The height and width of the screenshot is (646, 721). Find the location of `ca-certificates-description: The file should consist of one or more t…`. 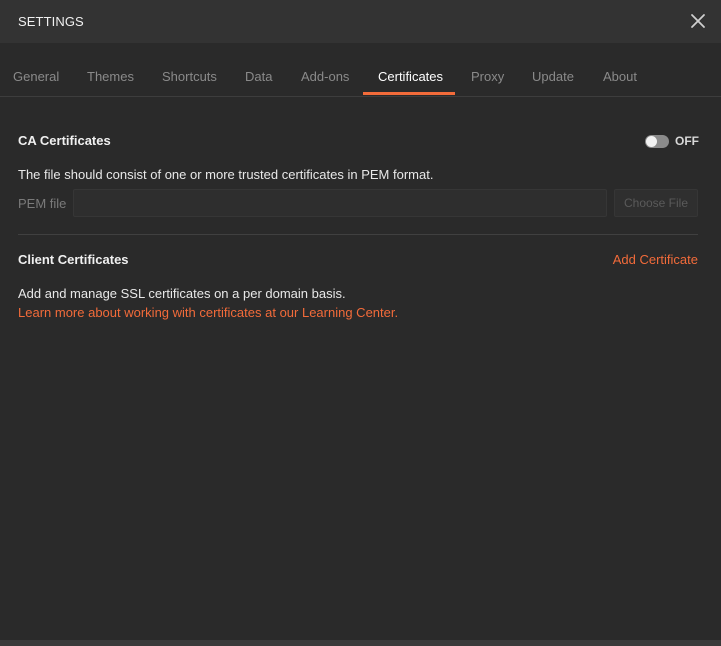

ca-certificates-description: The file should consist of one or more t… is located at coordinates (226, 174).